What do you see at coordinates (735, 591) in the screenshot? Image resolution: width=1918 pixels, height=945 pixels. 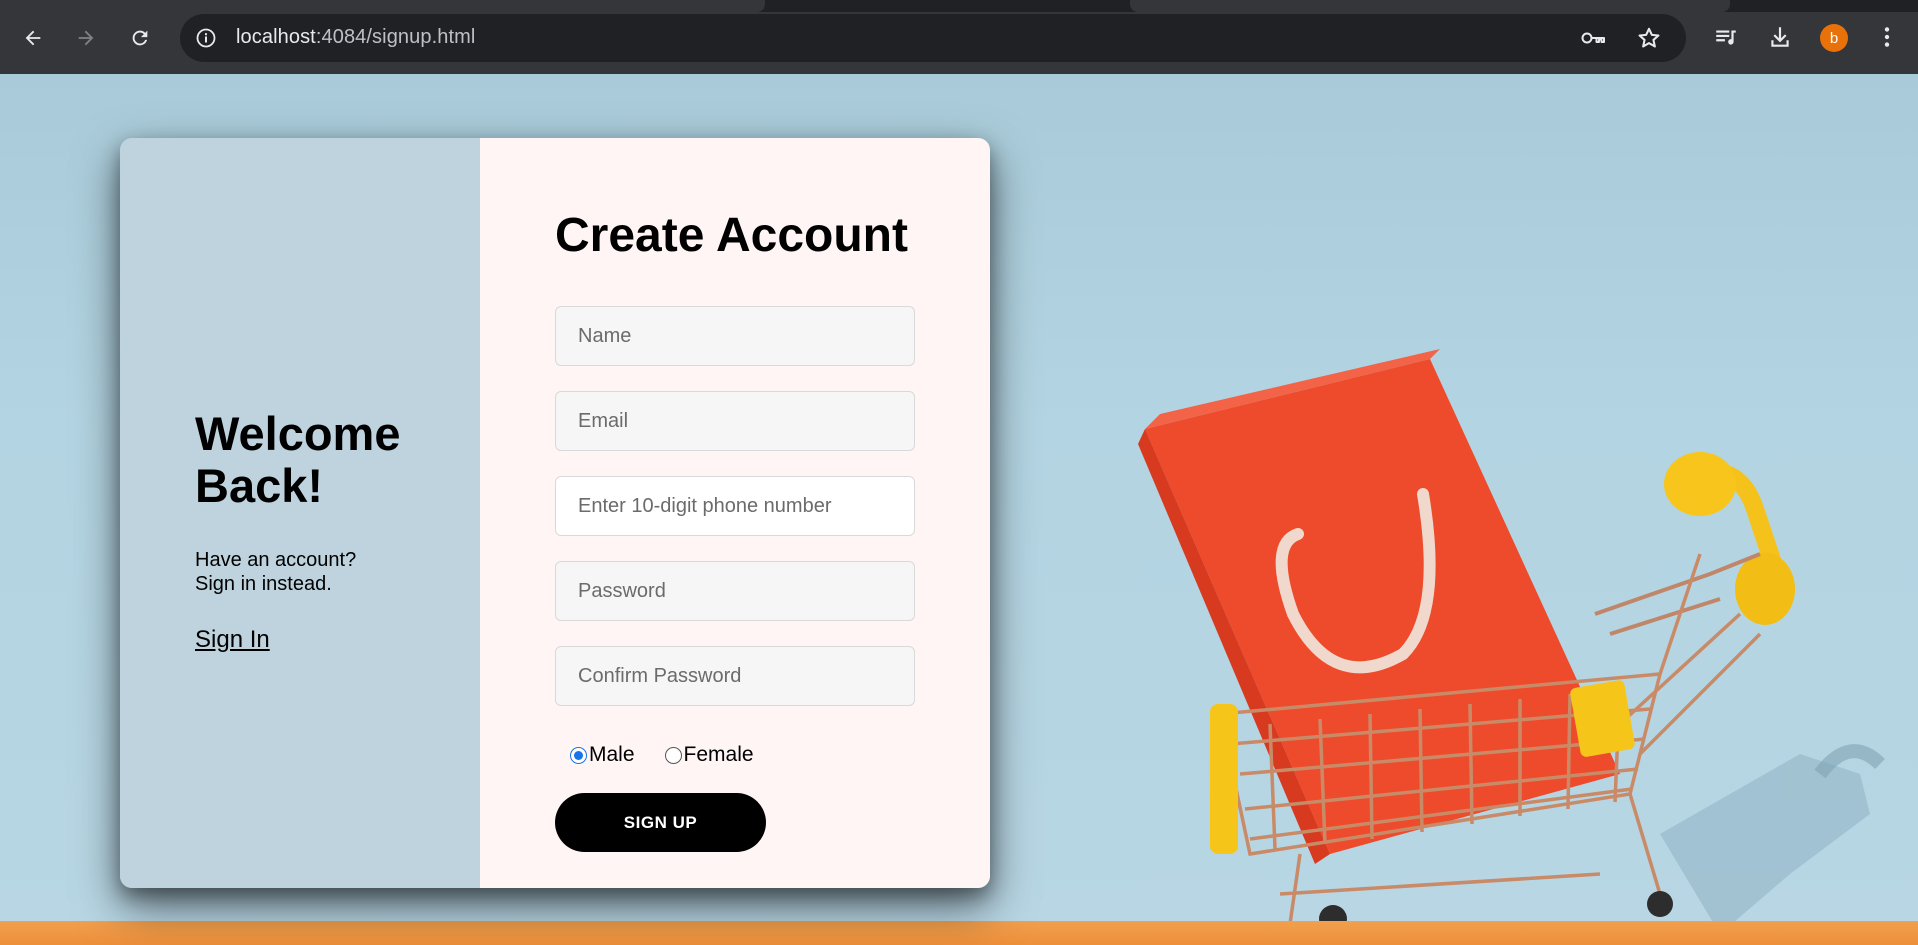 I see `password-input` at bounding box center [735, 591].